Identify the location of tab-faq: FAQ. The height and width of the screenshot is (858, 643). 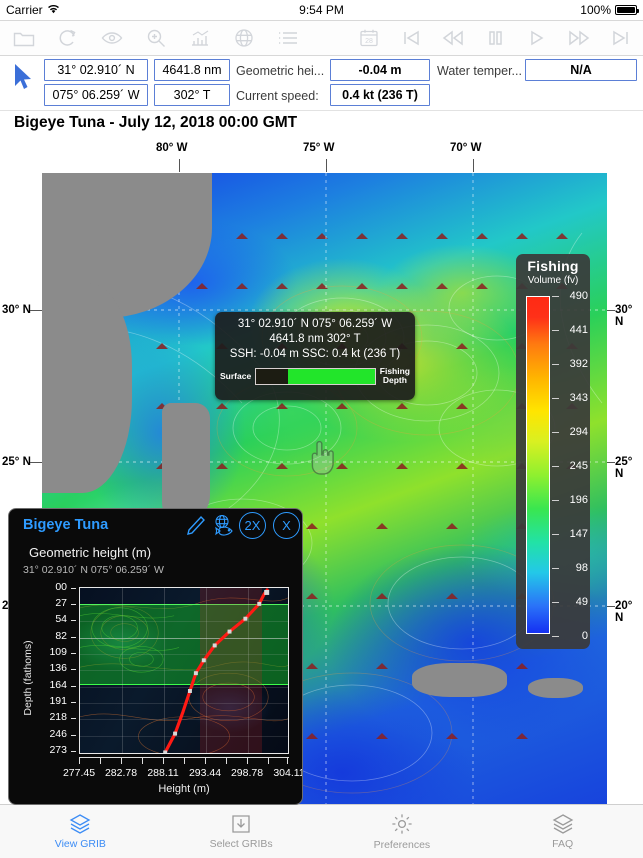
(562, 831).